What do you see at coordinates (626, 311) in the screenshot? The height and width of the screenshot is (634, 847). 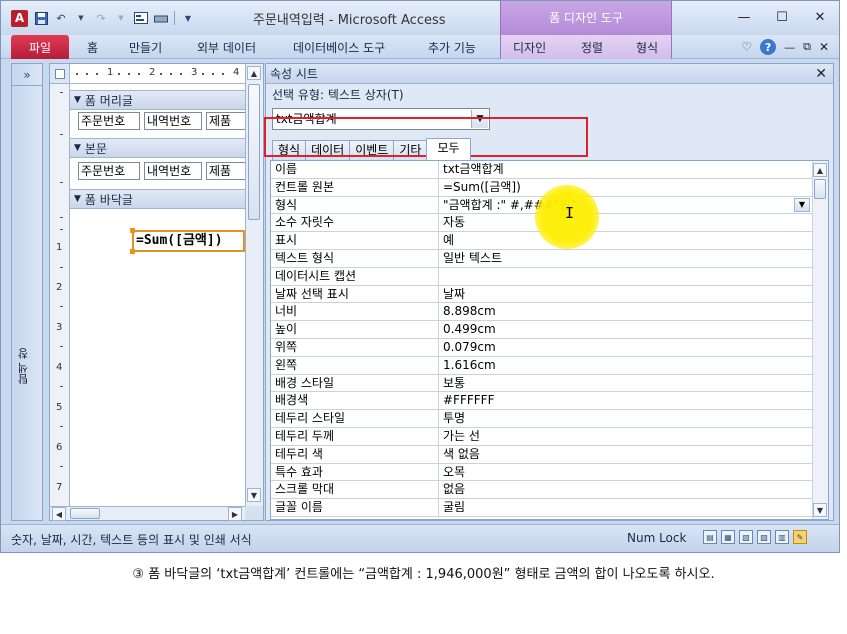 I see `property-value: 8.898cm` at bounding box center [626, 311].